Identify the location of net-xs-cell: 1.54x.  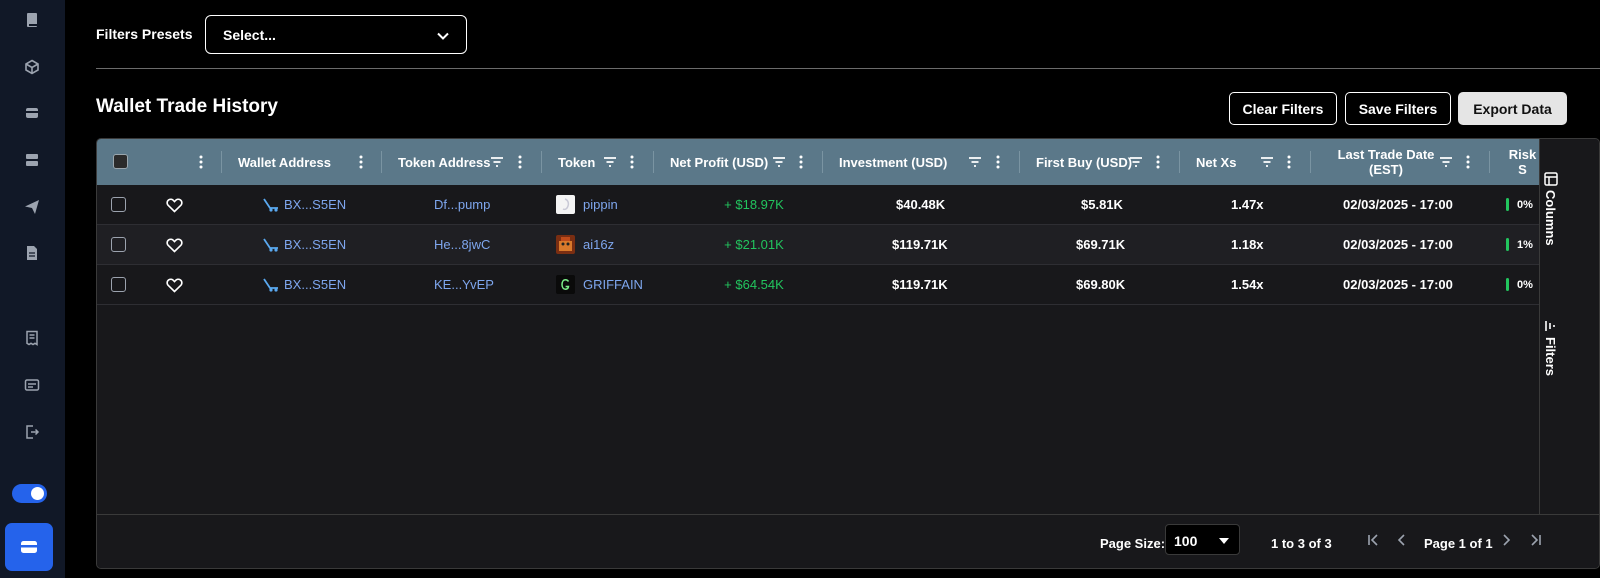
(1247, 284).